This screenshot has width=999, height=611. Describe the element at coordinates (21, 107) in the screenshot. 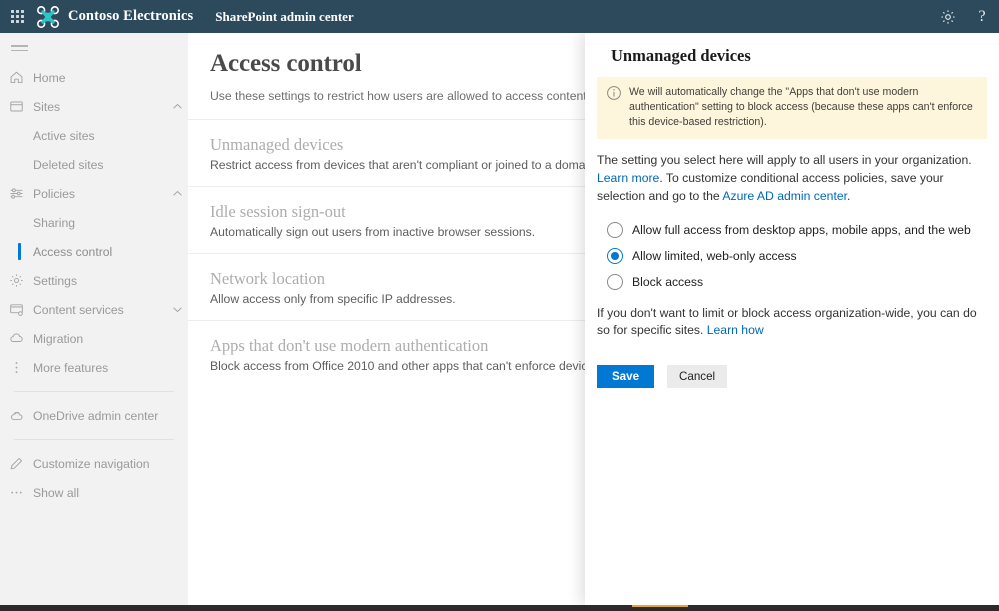

I see `sites-icon` at that location.